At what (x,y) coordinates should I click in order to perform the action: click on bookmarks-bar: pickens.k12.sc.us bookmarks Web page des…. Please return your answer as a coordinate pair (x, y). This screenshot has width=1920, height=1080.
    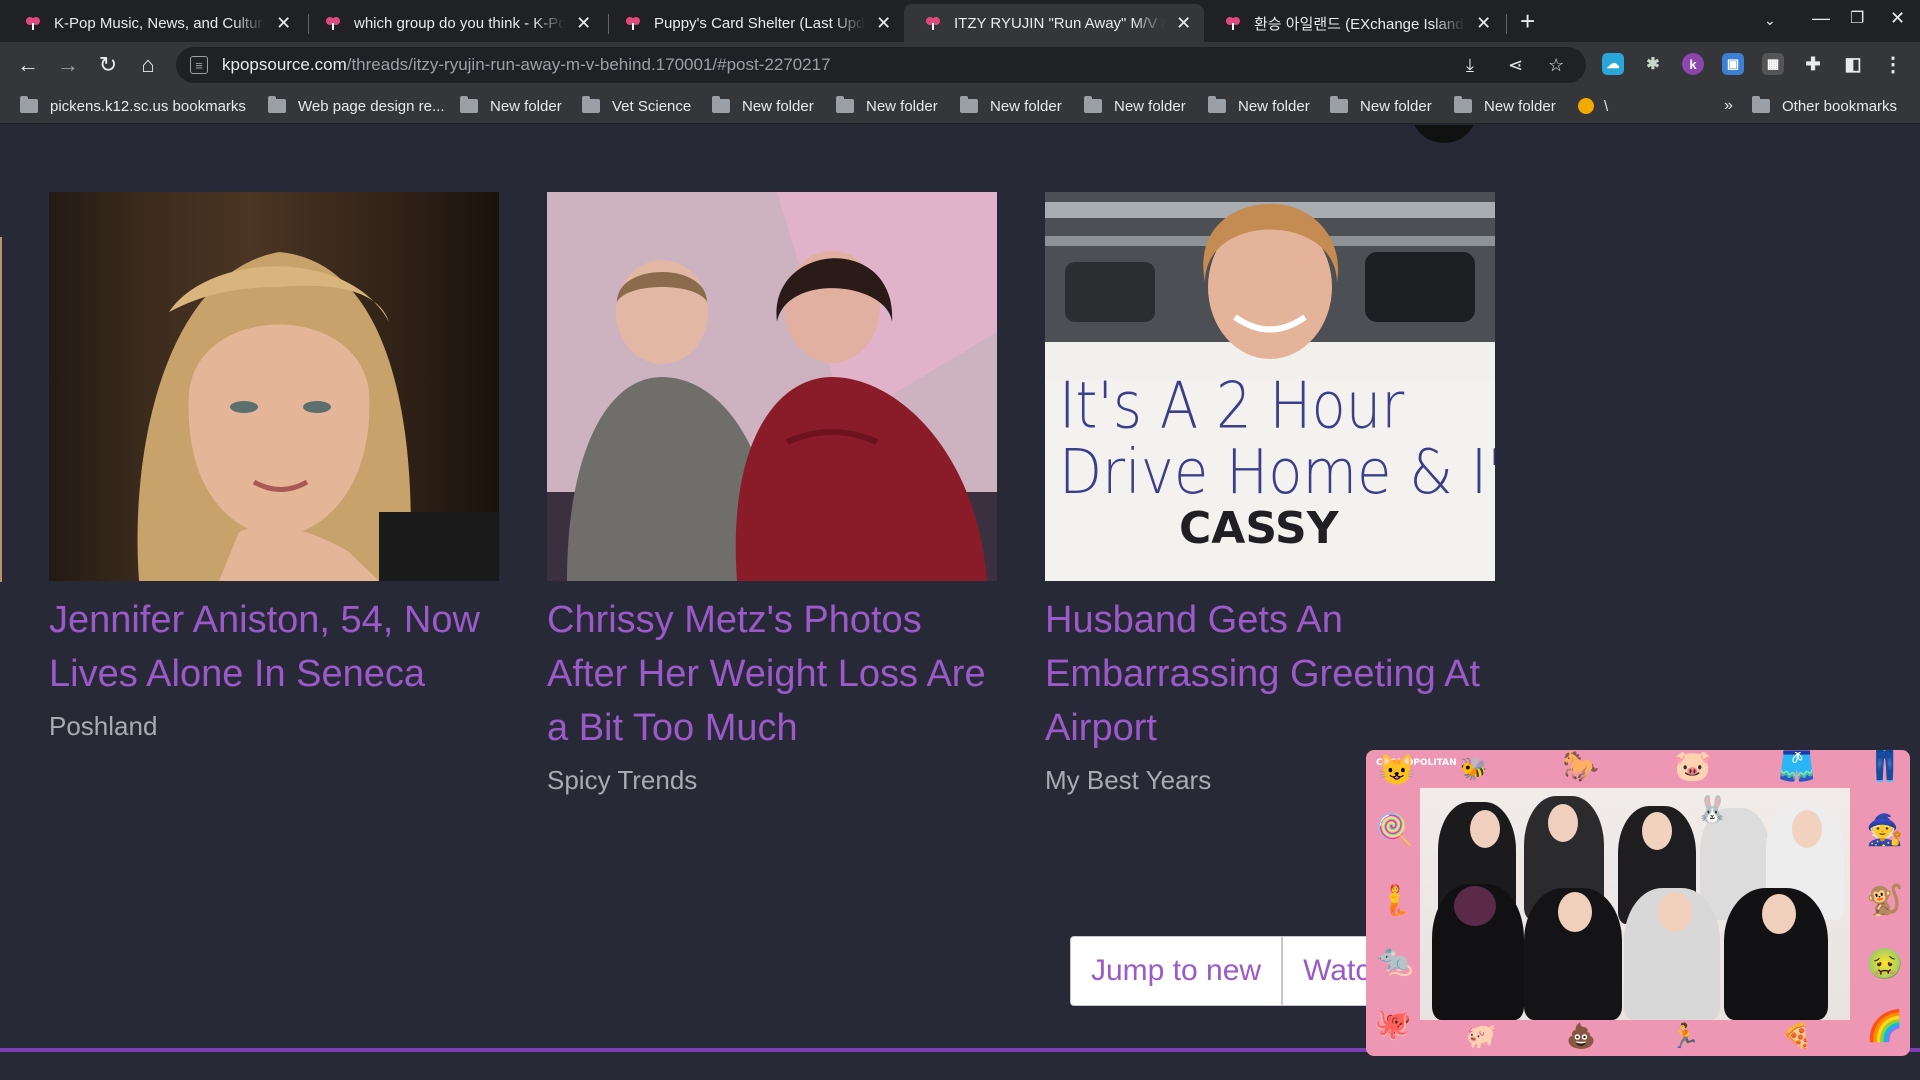
    Looking at the image, I should click on (960, 106).